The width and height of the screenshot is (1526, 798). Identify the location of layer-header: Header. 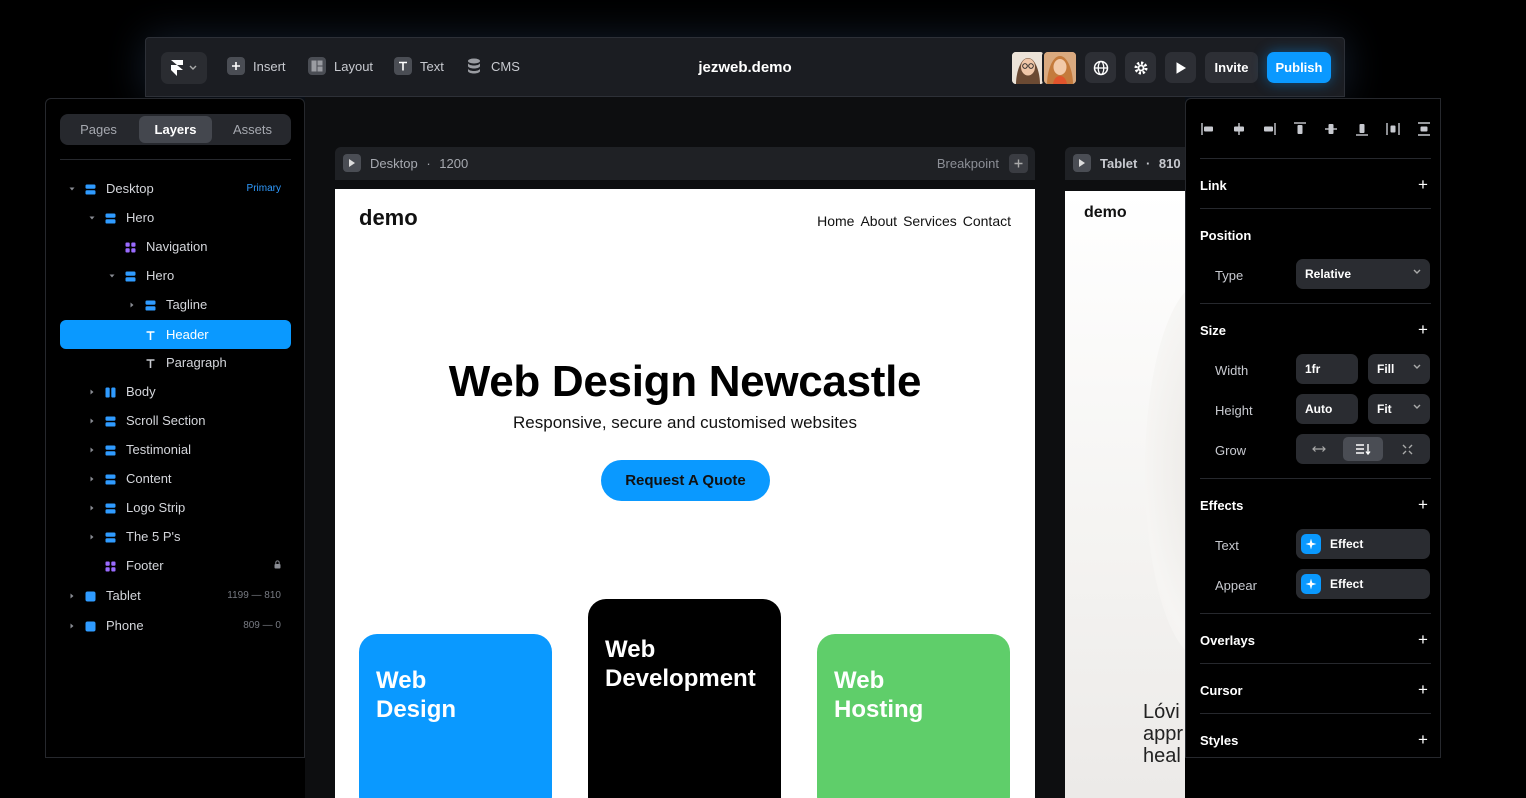
(175, 334).